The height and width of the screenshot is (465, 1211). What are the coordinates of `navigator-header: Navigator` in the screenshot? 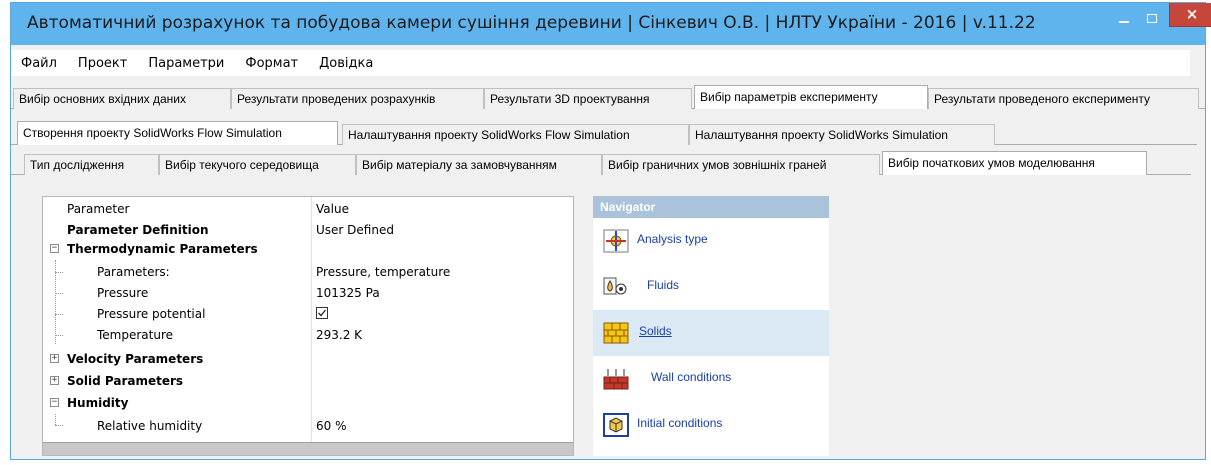 It's located at (711, 207).